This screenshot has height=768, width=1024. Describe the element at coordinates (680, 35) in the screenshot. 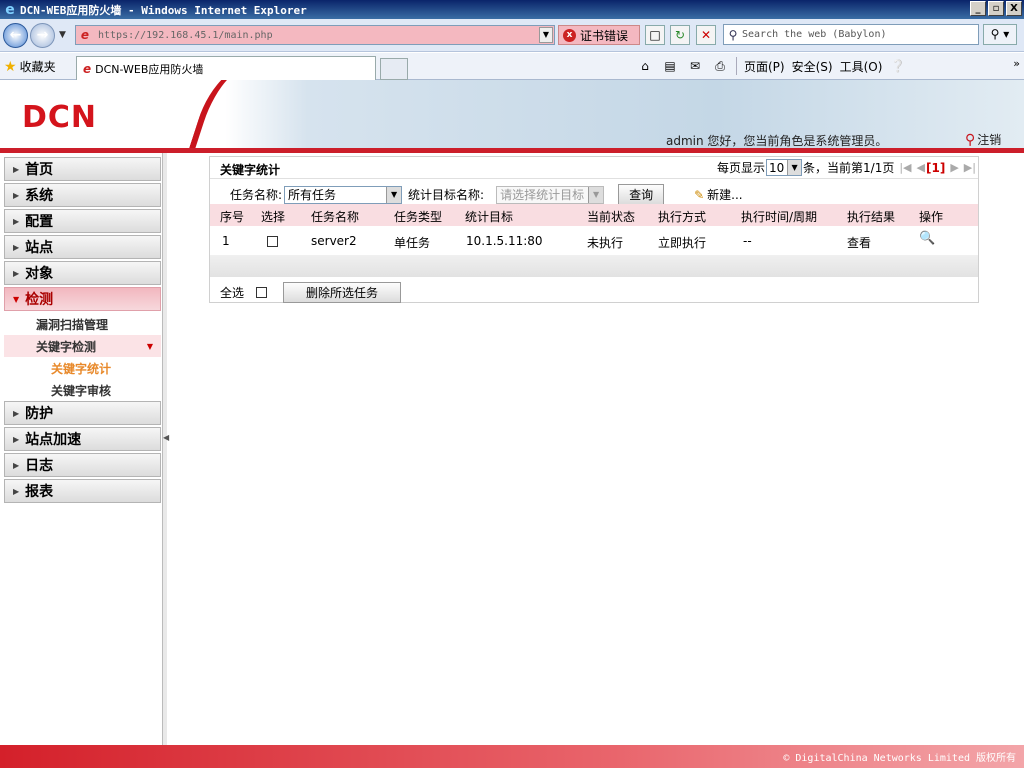

I see `refresh-icon: ↻` at that location.